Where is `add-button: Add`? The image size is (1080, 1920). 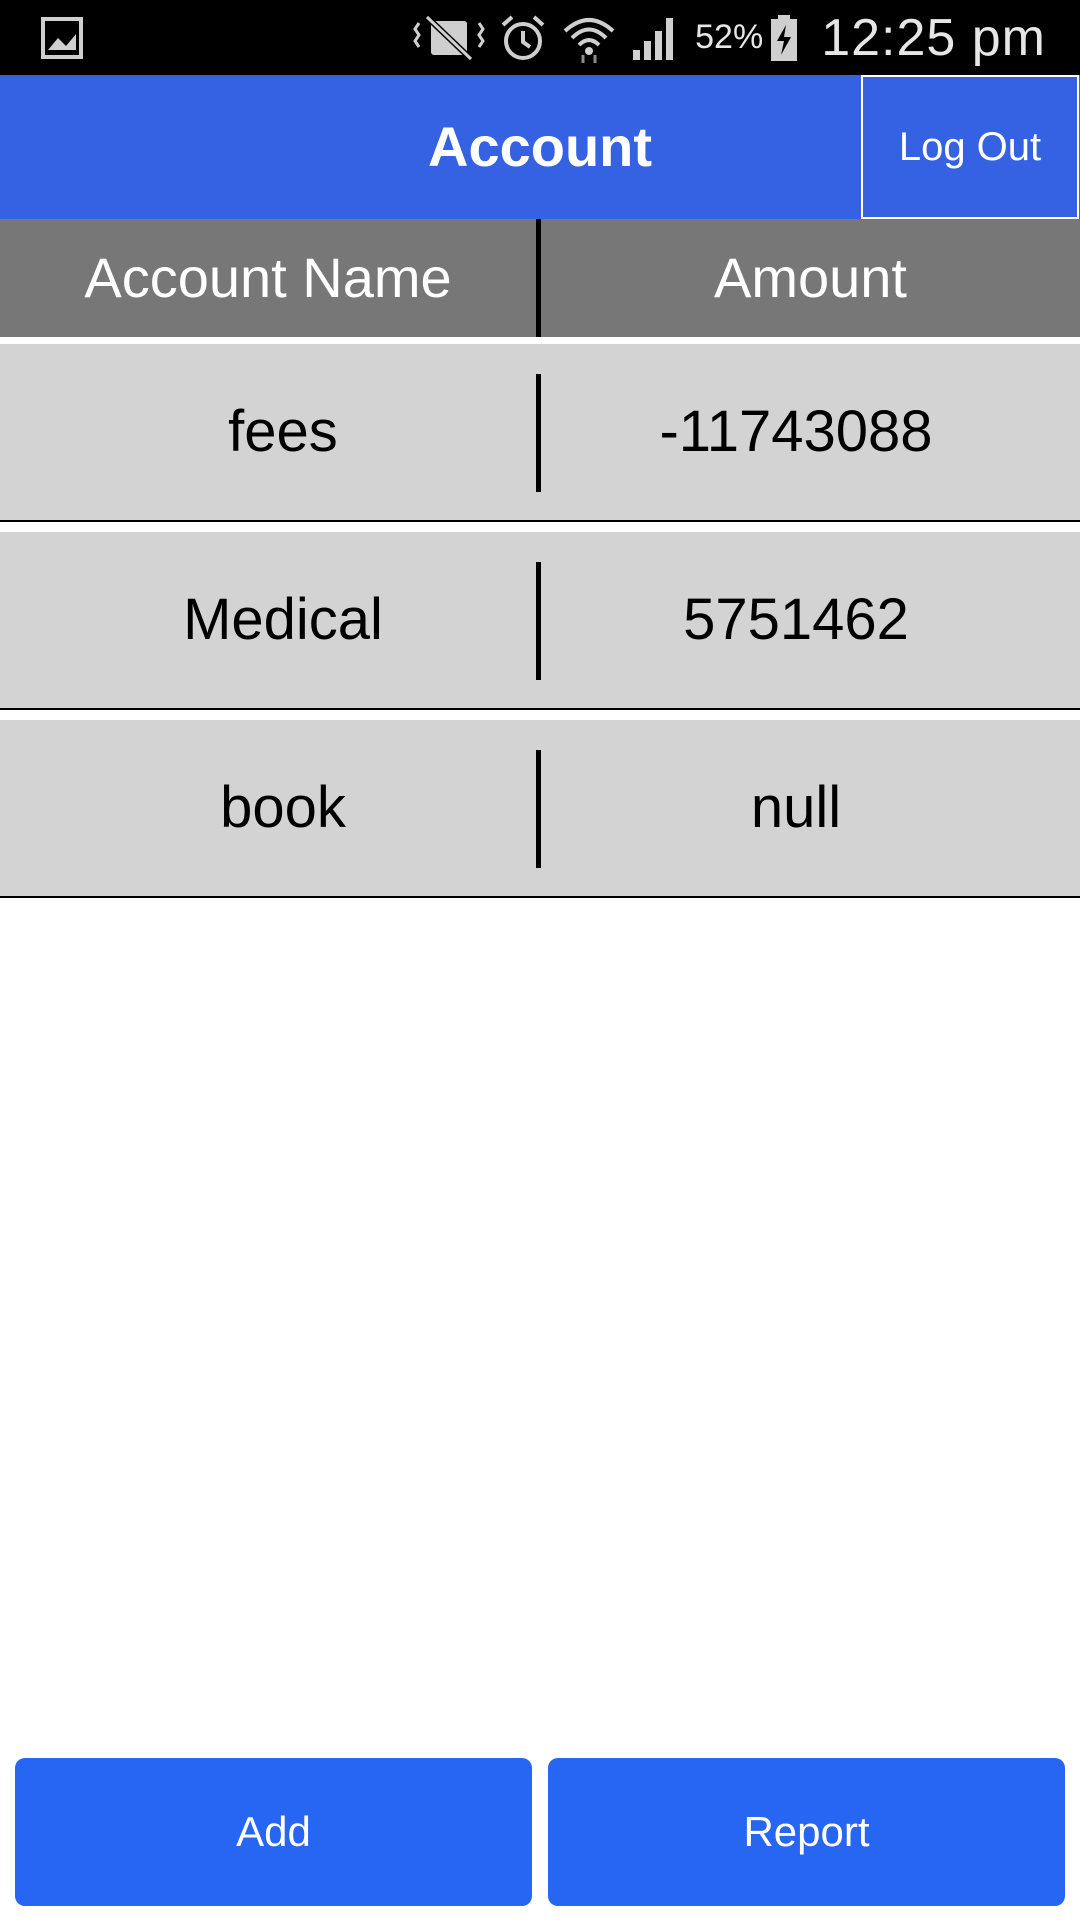 add-button: Add is located at coordinates (273, 1832).